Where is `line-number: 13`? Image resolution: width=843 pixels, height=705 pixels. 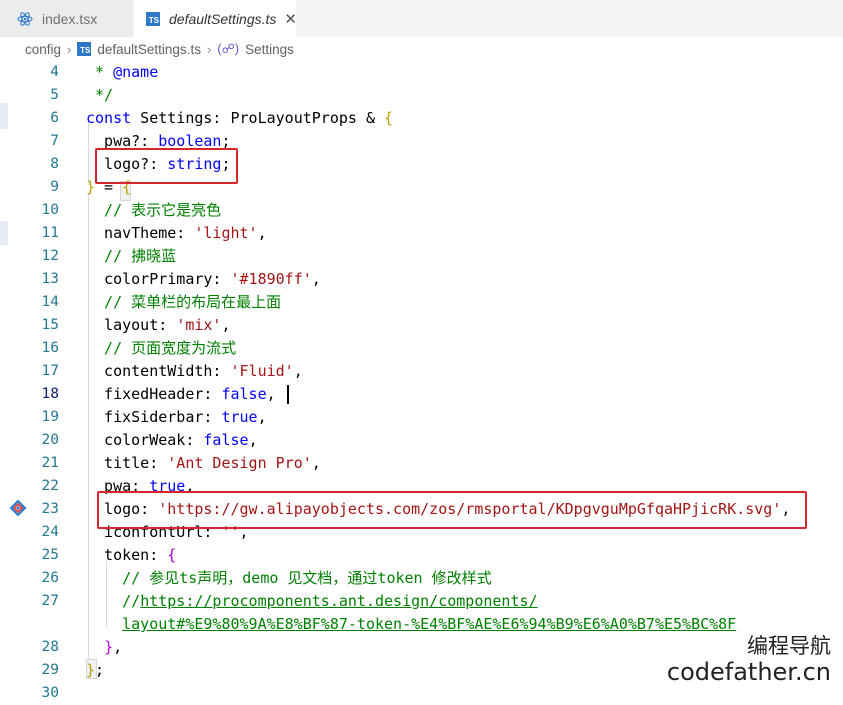 line-number: 13 is located at coordinates (50, 279).